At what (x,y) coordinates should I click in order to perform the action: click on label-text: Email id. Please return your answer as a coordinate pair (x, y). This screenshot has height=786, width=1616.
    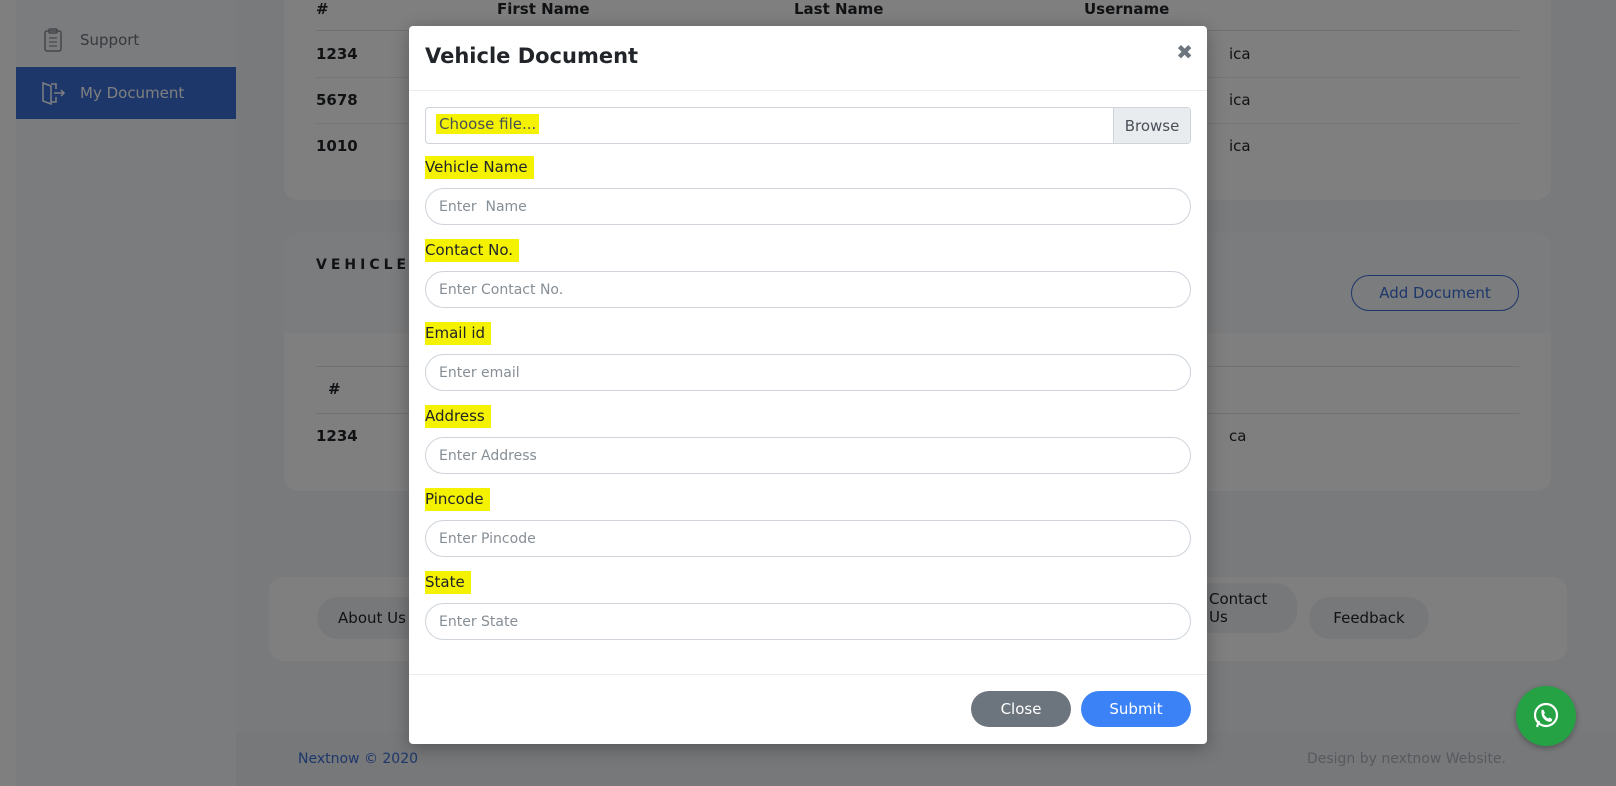
    Looking at the image, I should click on (458, 333).